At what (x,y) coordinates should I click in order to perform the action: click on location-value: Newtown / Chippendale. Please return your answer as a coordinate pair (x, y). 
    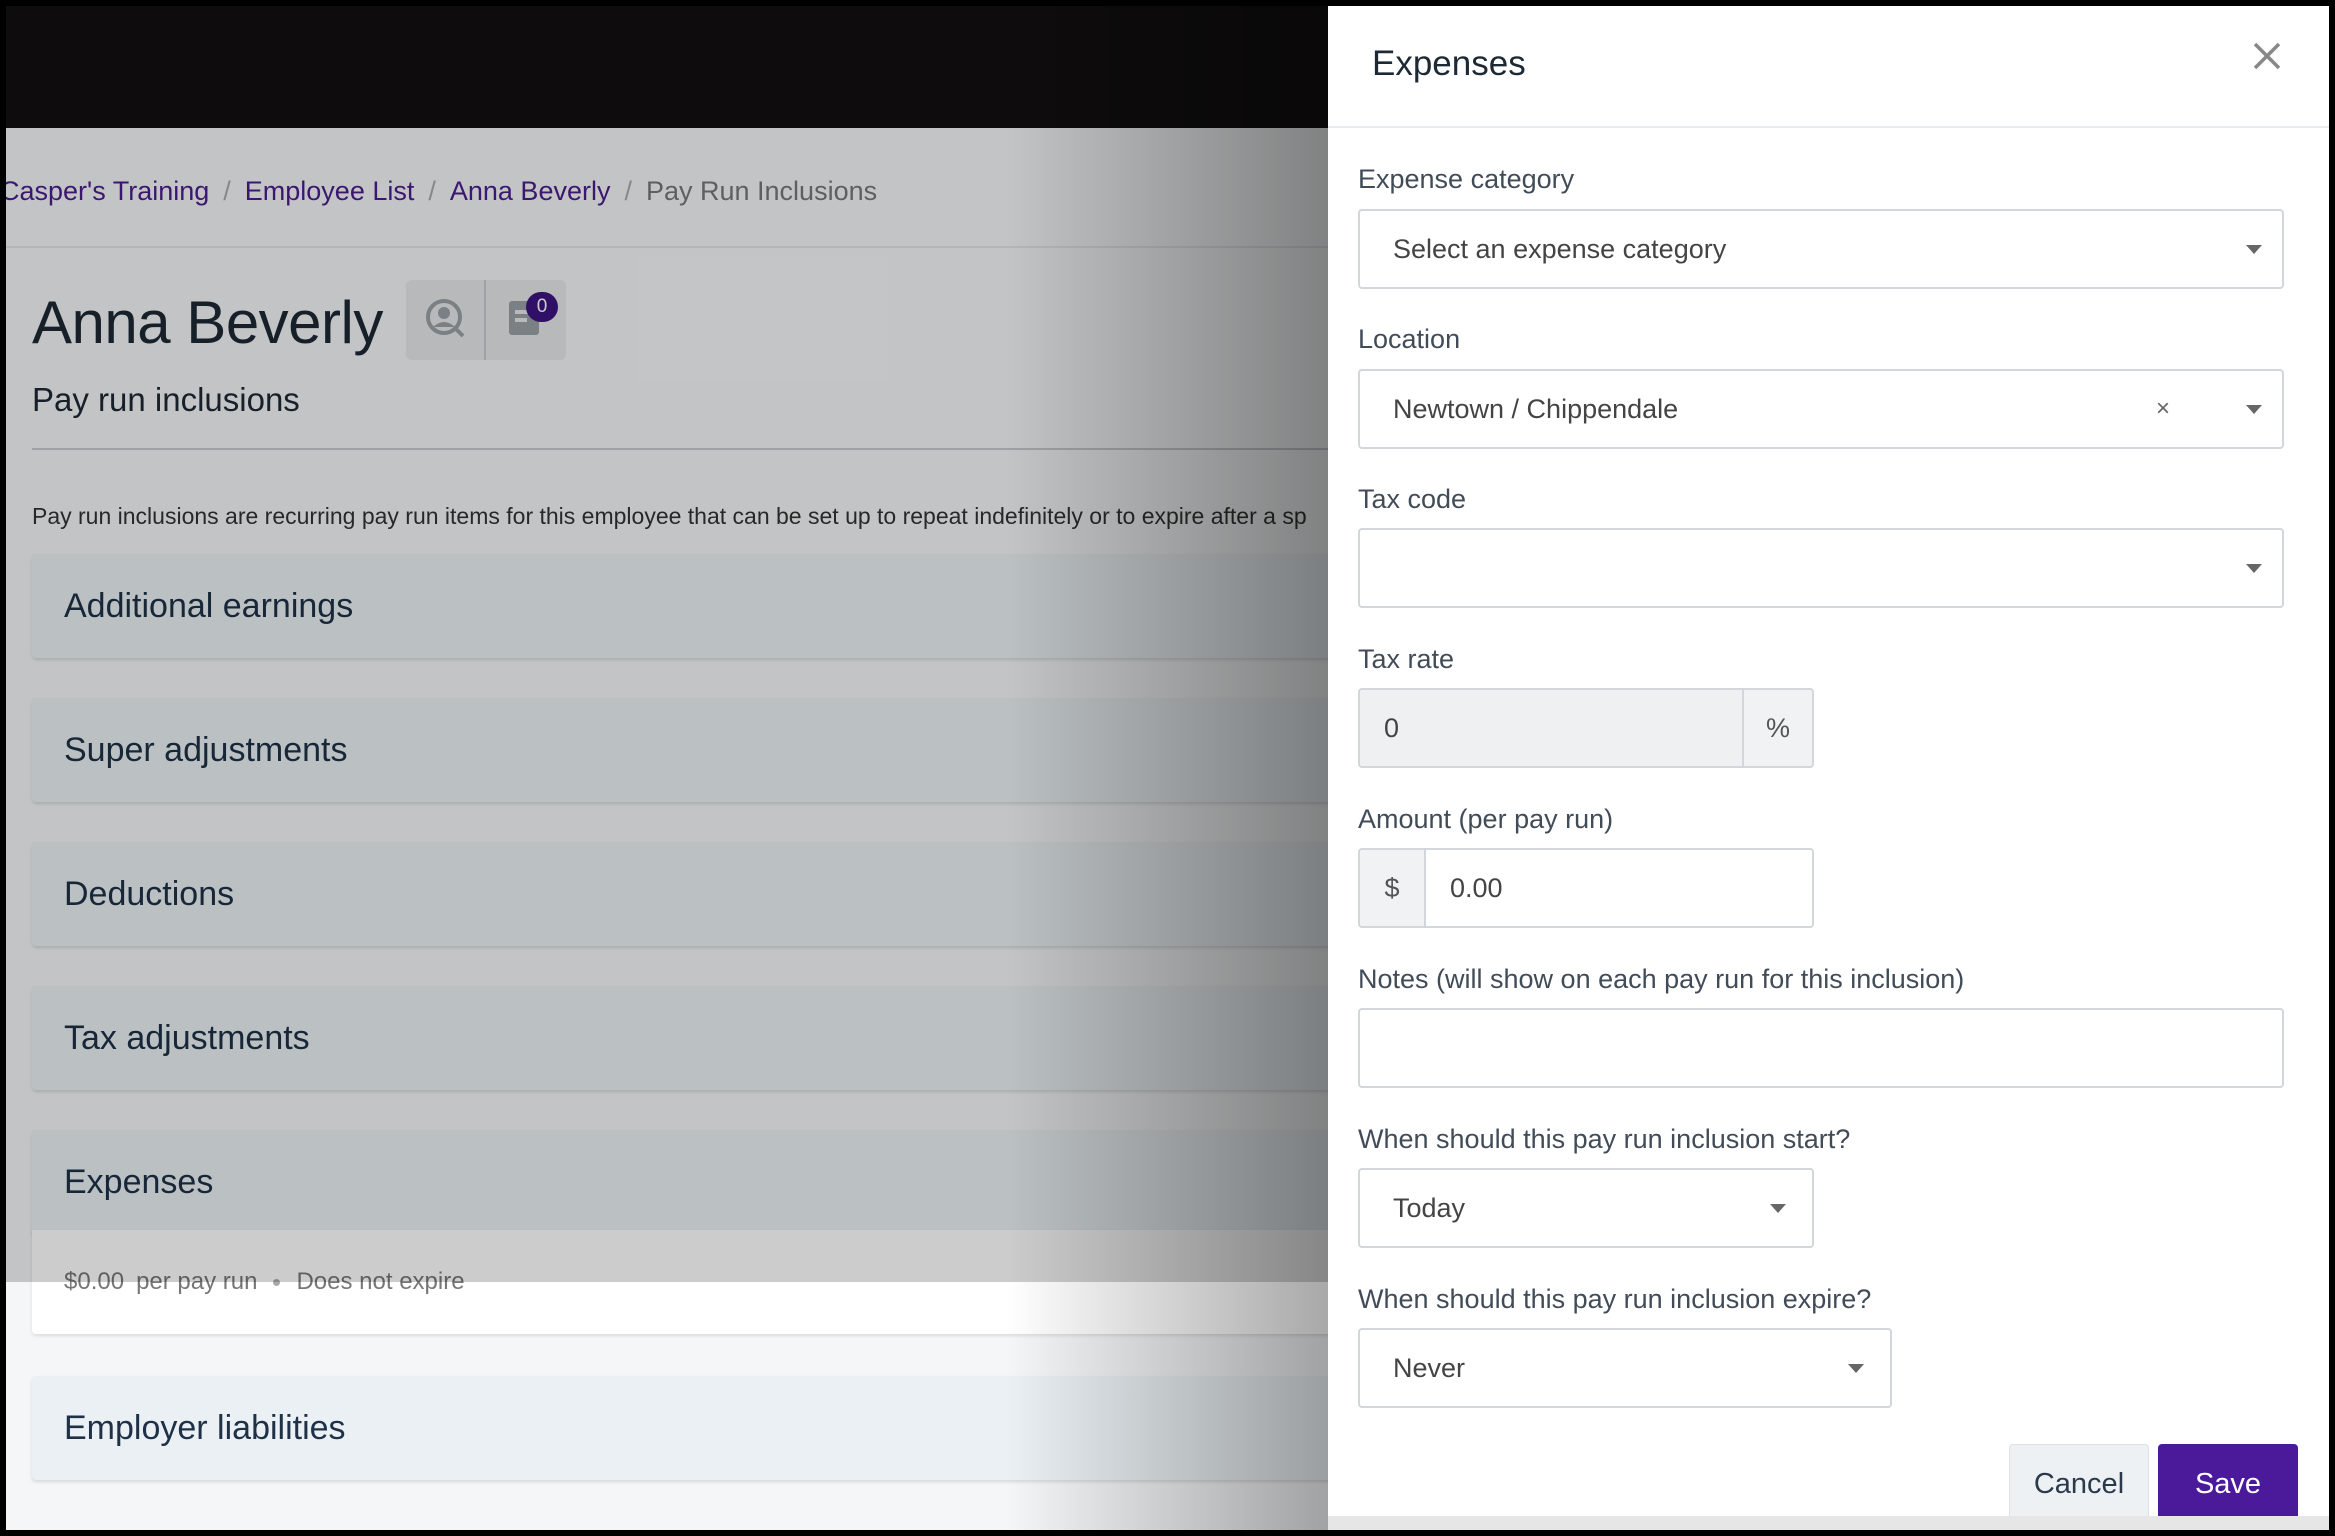
    Looking at the image, I should click on (1536, 408).